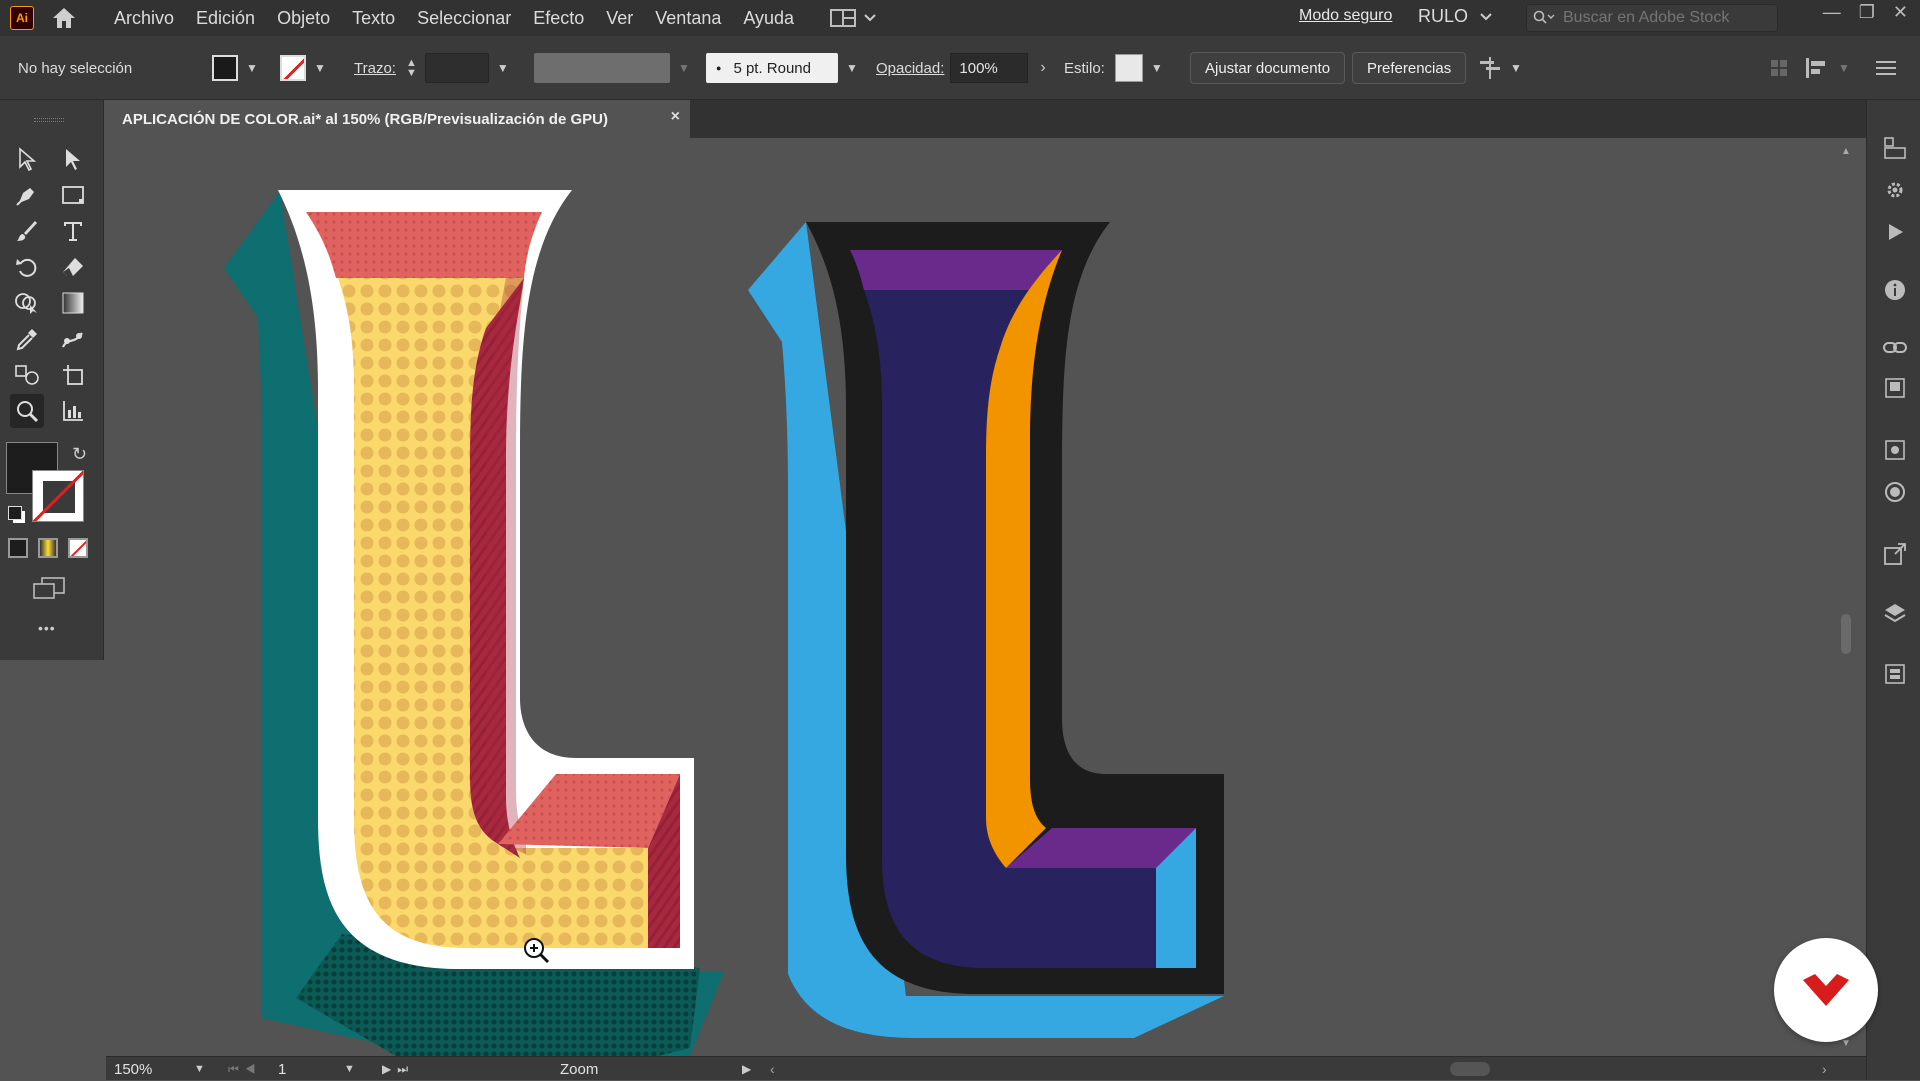 The width and height of the screenshot is (1920, 1081). Describe the element at coordinates (1268, 68) in the screenshot. I see `adjust-document-button: Ajustar documento` at that location.